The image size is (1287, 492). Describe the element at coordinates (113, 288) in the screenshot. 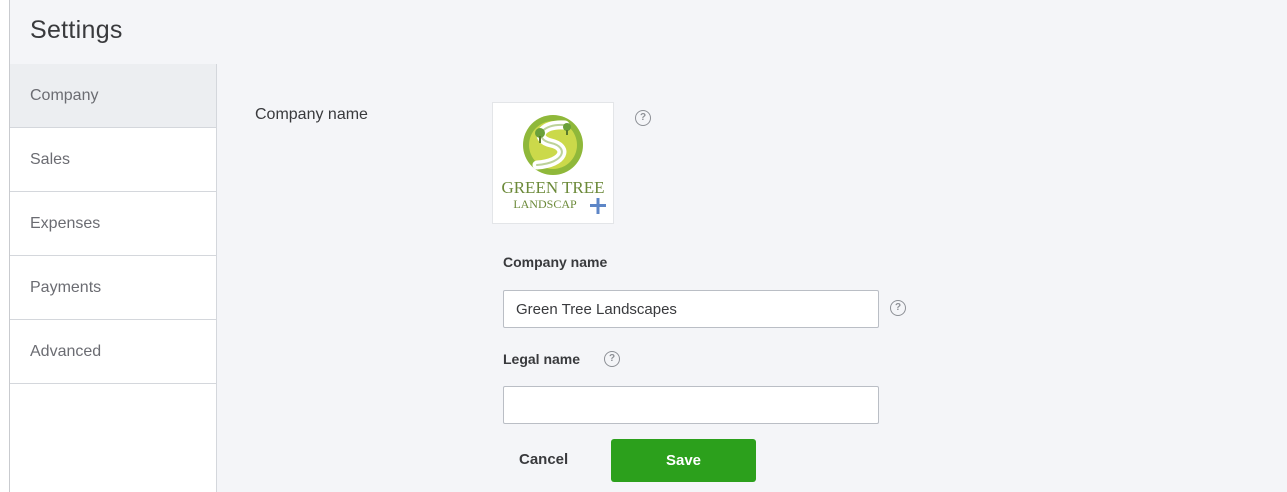

I see `sidebar-item-payments: Payments` at that location.